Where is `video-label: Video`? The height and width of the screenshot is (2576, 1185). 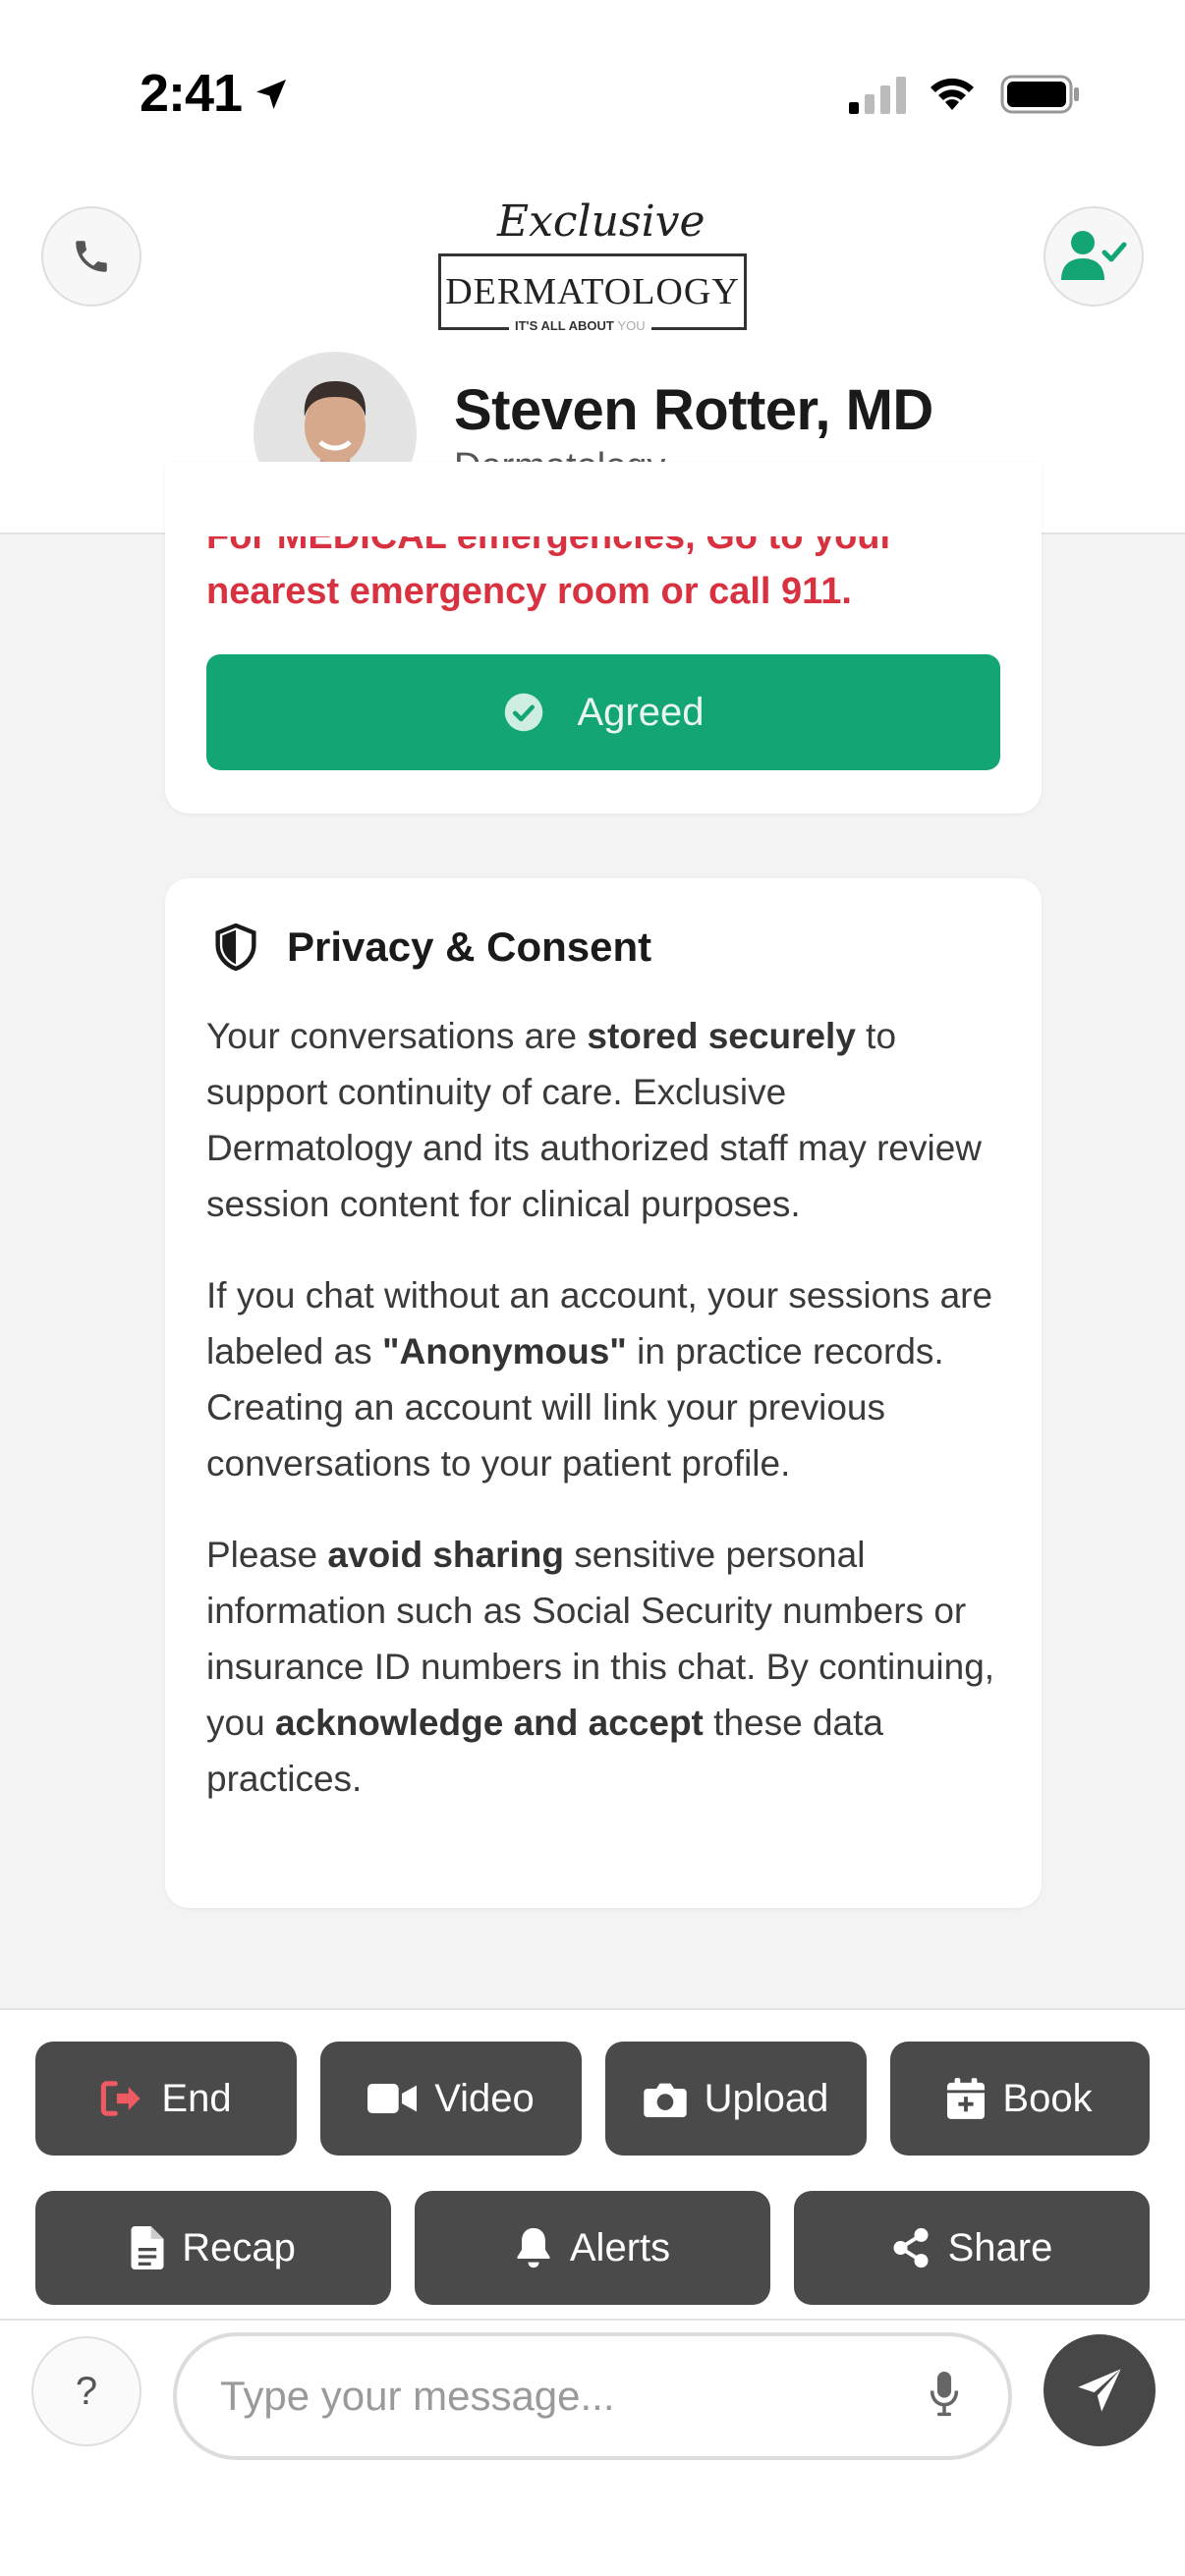 video-label: Video is located at coordinates (485, 2098).